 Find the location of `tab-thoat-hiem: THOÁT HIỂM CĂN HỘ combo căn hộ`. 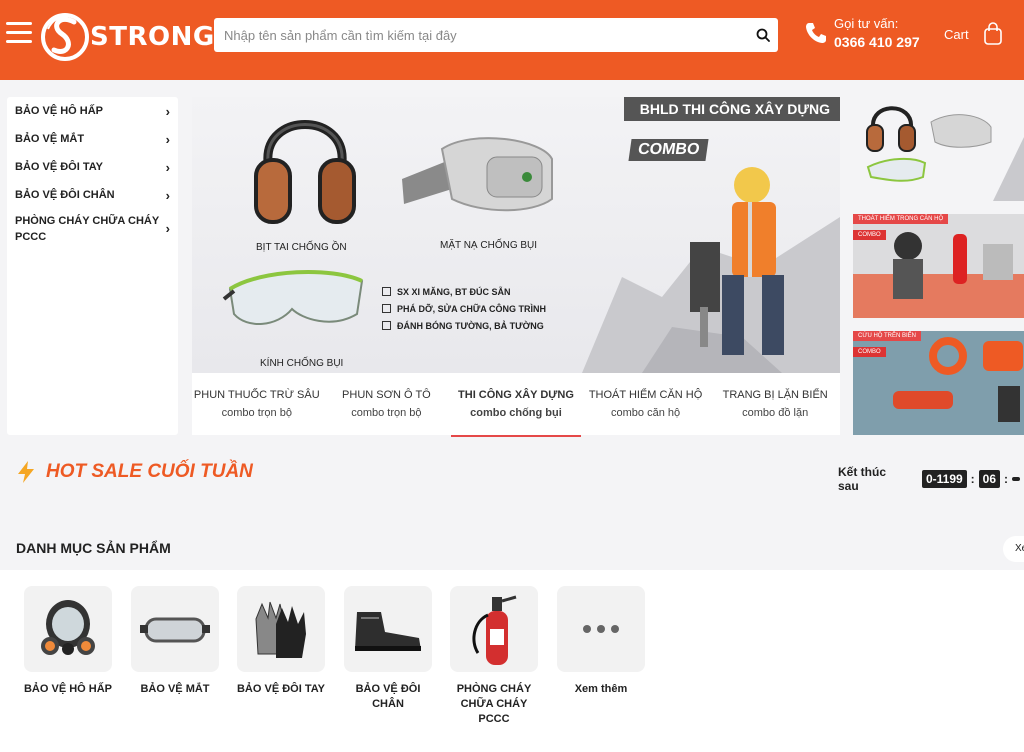

tab-thoat-hiem: THOÁT HIỂM CĂN HỘ combo căn hộ is located at coordinates (646, 404).